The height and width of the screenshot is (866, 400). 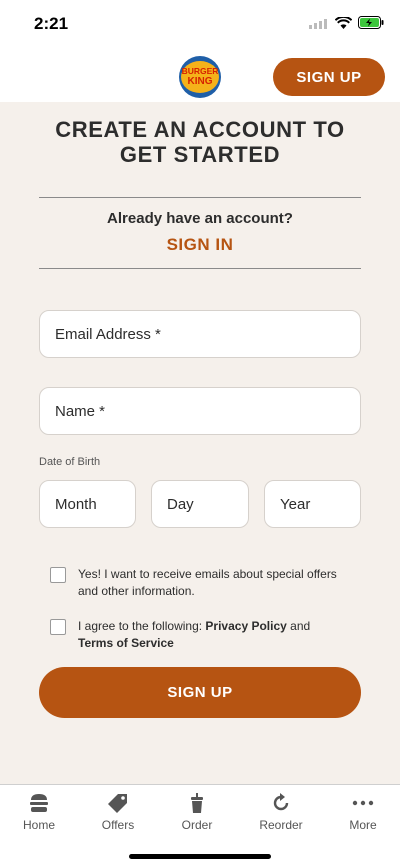 I want to click on drink-icon, so click(x=197, y=803).